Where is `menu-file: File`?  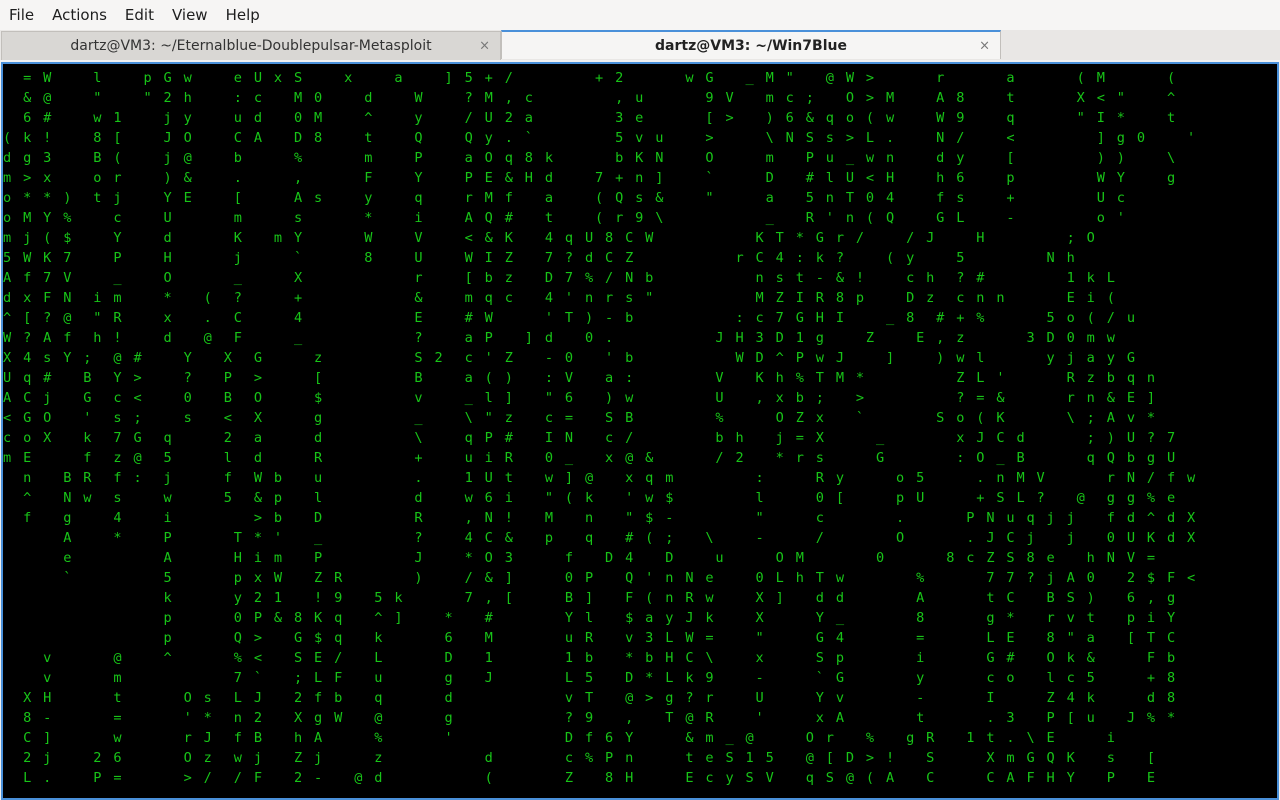
menu-file: File is located at coordinates (21, 15).